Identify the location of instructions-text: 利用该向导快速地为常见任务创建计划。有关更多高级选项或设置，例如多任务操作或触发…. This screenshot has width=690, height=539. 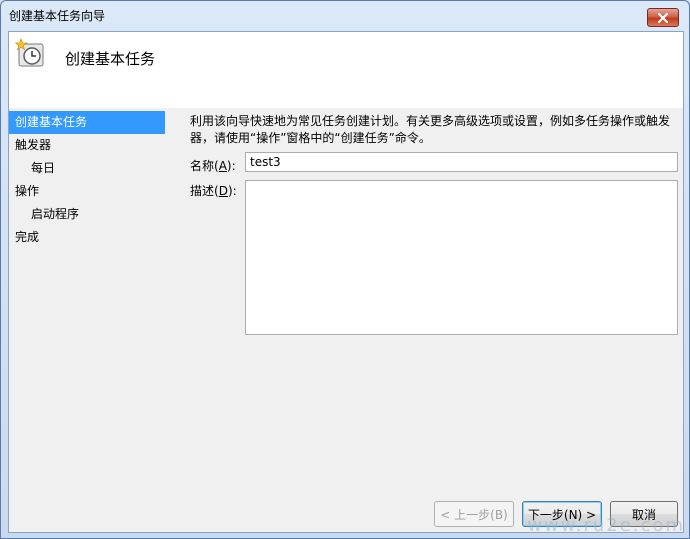
(430, 129).